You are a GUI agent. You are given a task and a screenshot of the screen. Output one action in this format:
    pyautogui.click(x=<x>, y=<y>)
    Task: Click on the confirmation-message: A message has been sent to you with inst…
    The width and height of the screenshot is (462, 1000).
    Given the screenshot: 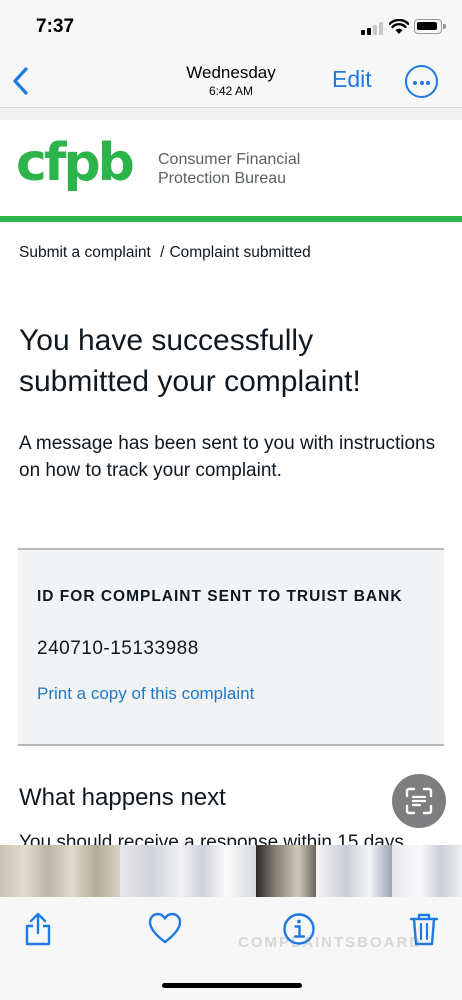 What is the action you would take?
    pyautogui.click(x=227, y=457)
    